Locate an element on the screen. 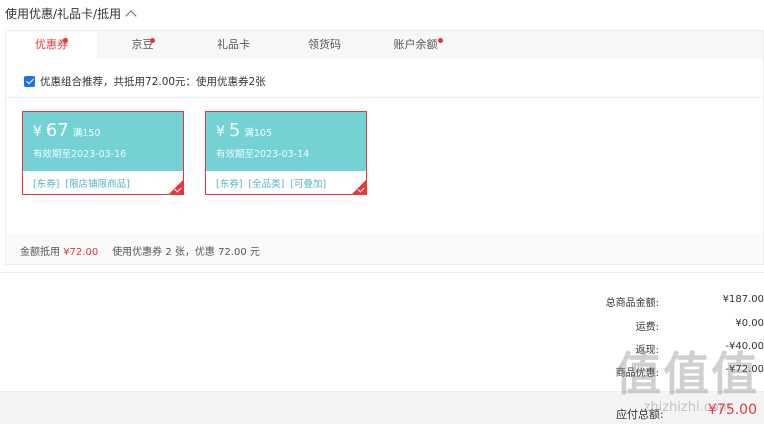  coupon-top: ¥ 67 满150 有效期至2023-03-16 is located at coordinates (103, 141).